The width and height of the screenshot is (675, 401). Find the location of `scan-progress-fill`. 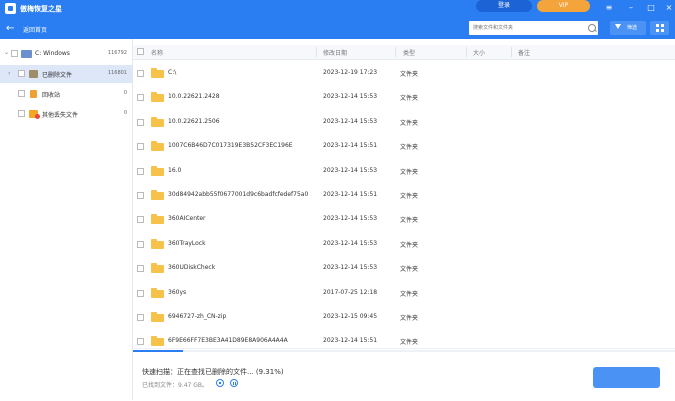

scan-progress-fill is located at coordinates (158, 351).